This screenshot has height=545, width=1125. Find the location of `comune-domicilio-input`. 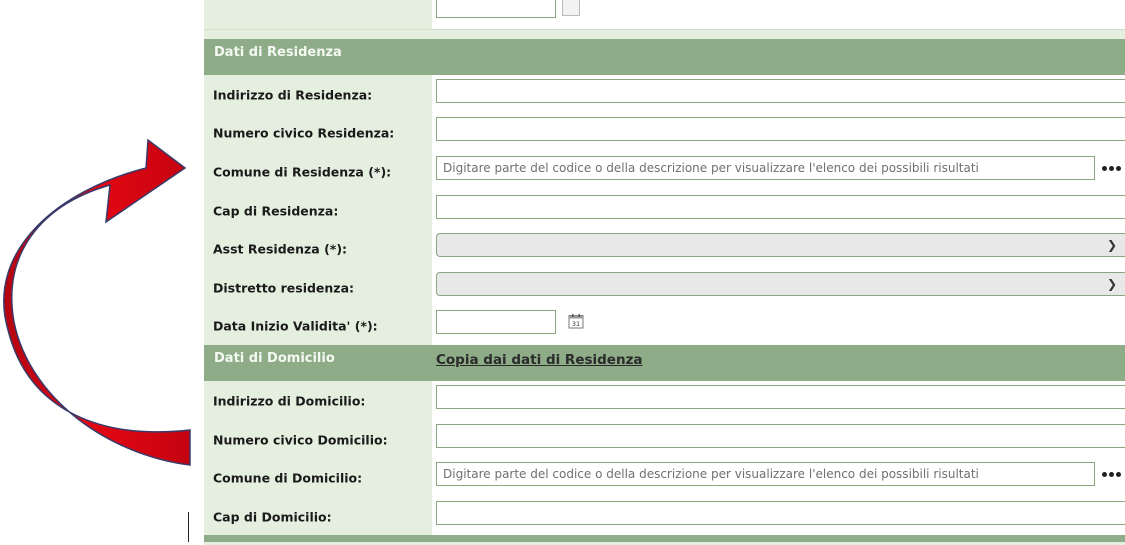

comune-domicilio-input is located at coordinates (765, 474).